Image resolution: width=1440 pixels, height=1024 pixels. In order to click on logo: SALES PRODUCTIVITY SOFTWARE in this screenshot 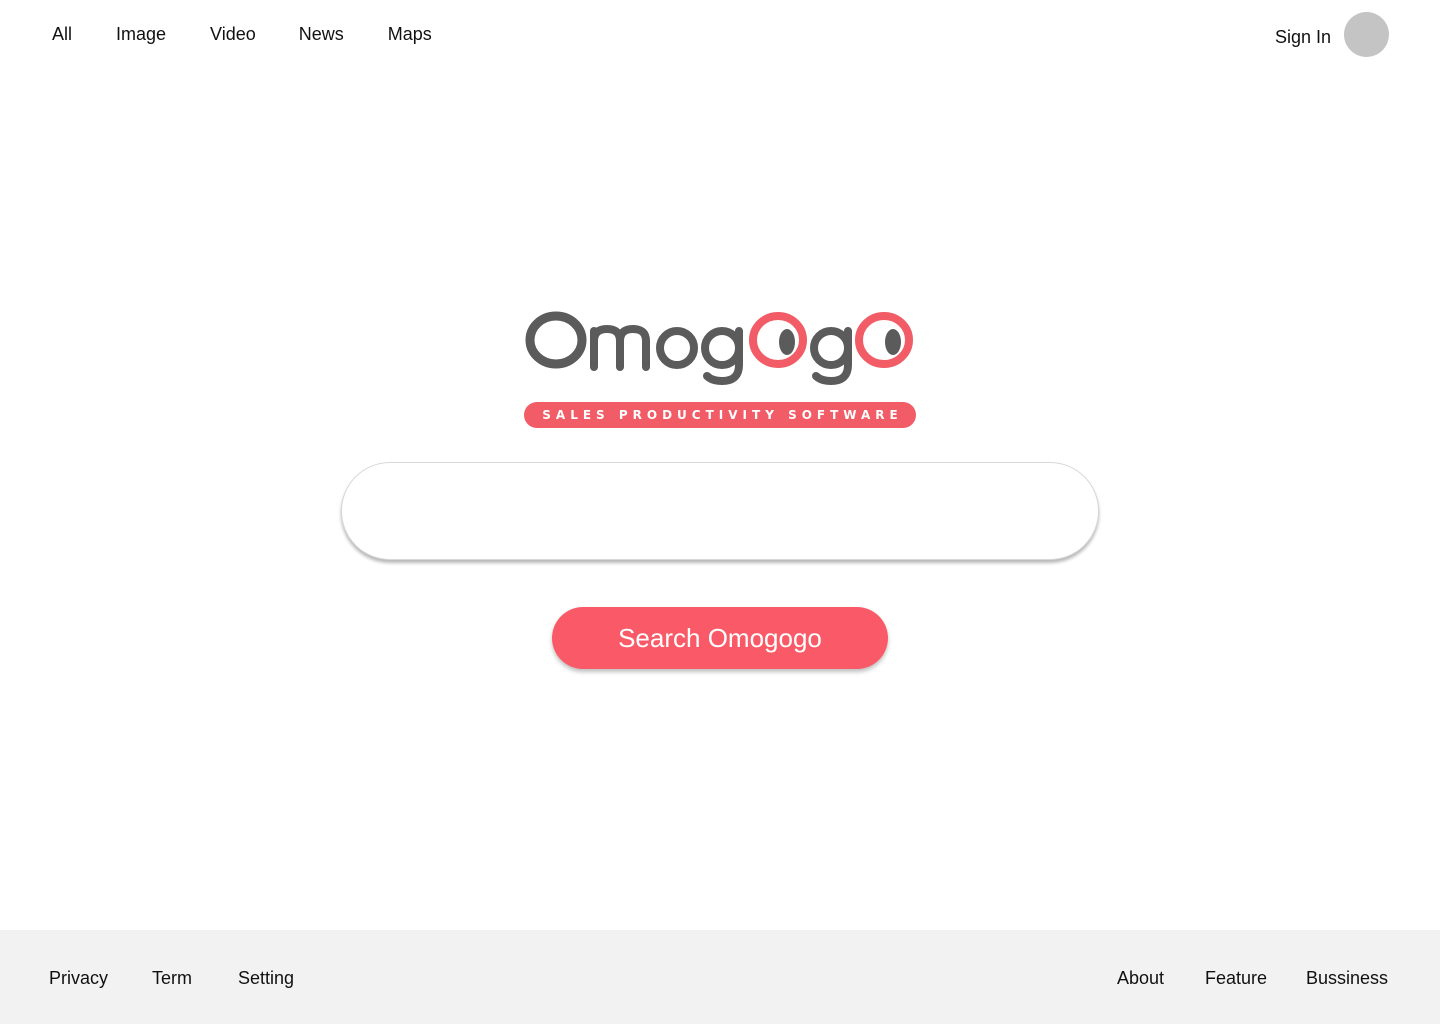, I will do `click(720, 367)`.